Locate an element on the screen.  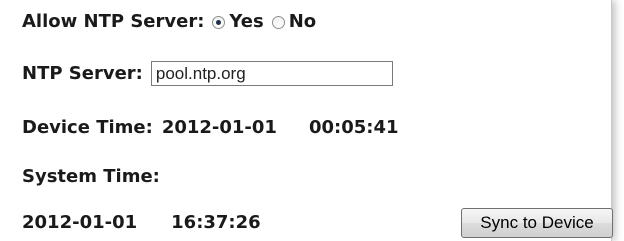
ntp-server-input is located at coordinates (271, 73).